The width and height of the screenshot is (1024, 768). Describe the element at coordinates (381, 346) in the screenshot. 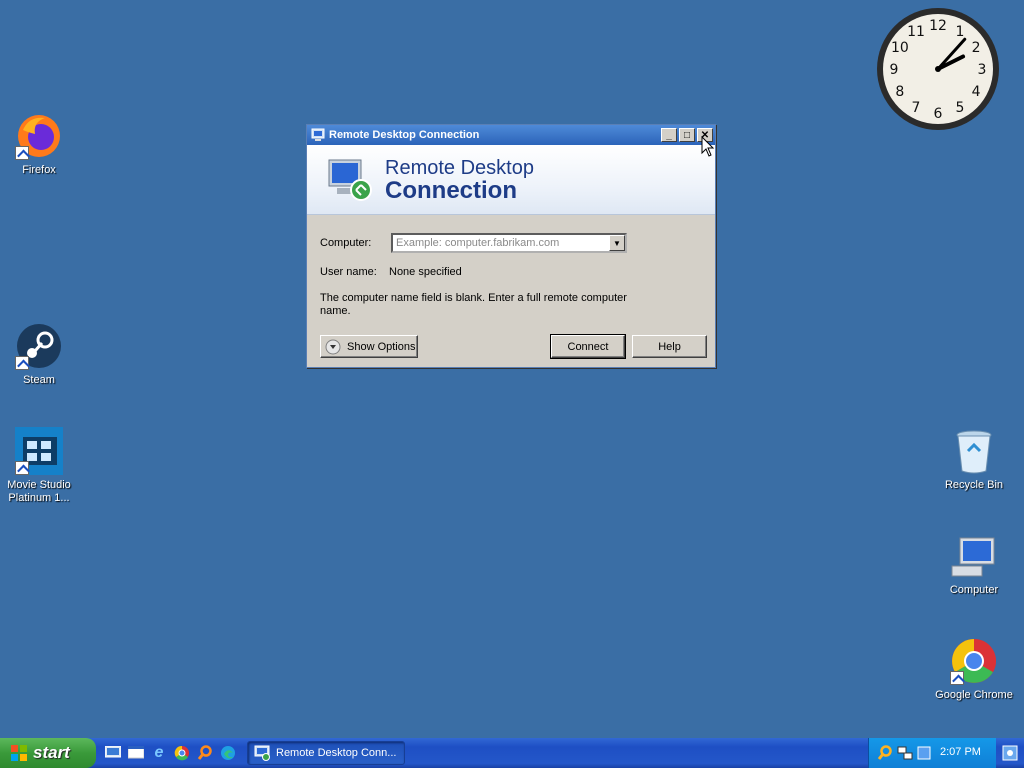

I see `show-options-label: Show Options` at that location.